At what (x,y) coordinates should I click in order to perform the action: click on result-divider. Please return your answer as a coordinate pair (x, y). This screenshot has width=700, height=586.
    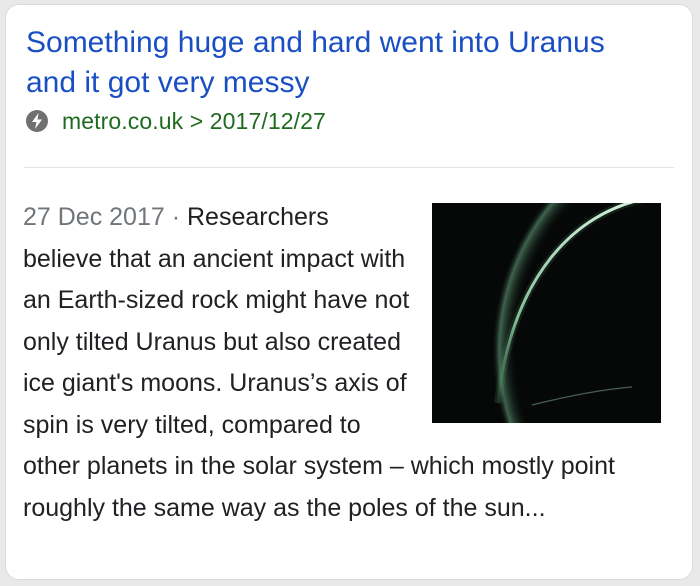
    Looking at the image, I should click on (349, 167).